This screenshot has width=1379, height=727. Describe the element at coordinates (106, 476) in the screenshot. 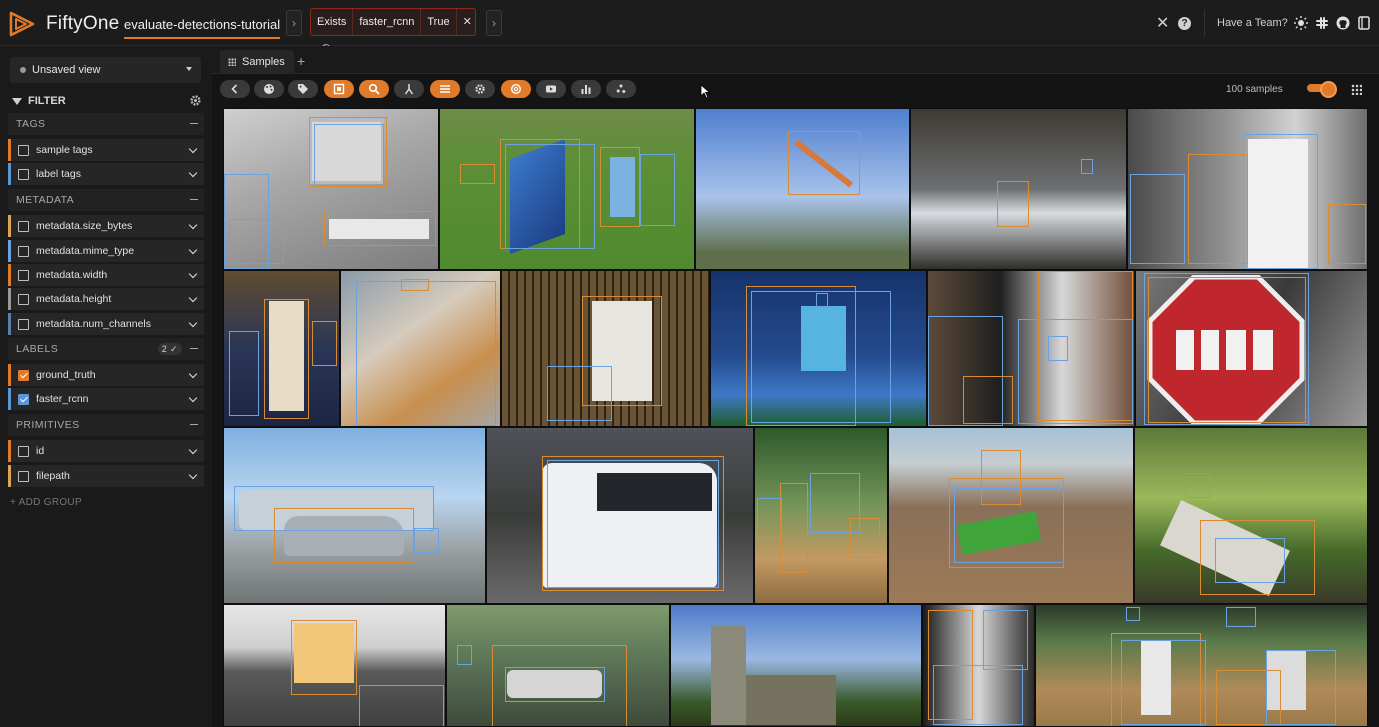

I see `field-filepath: filepath` at that location.